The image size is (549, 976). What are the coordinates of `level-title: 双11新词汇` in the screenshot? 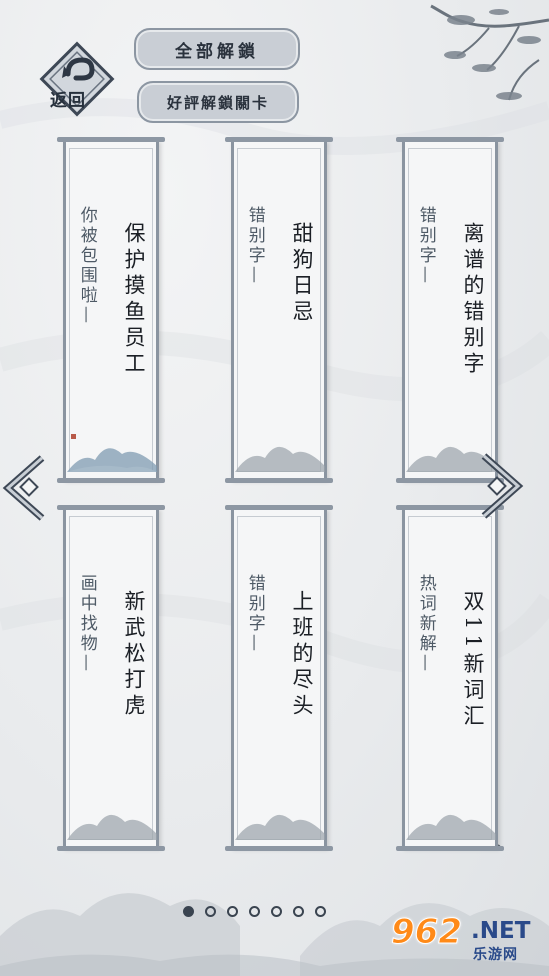 It's located at (473, 660).